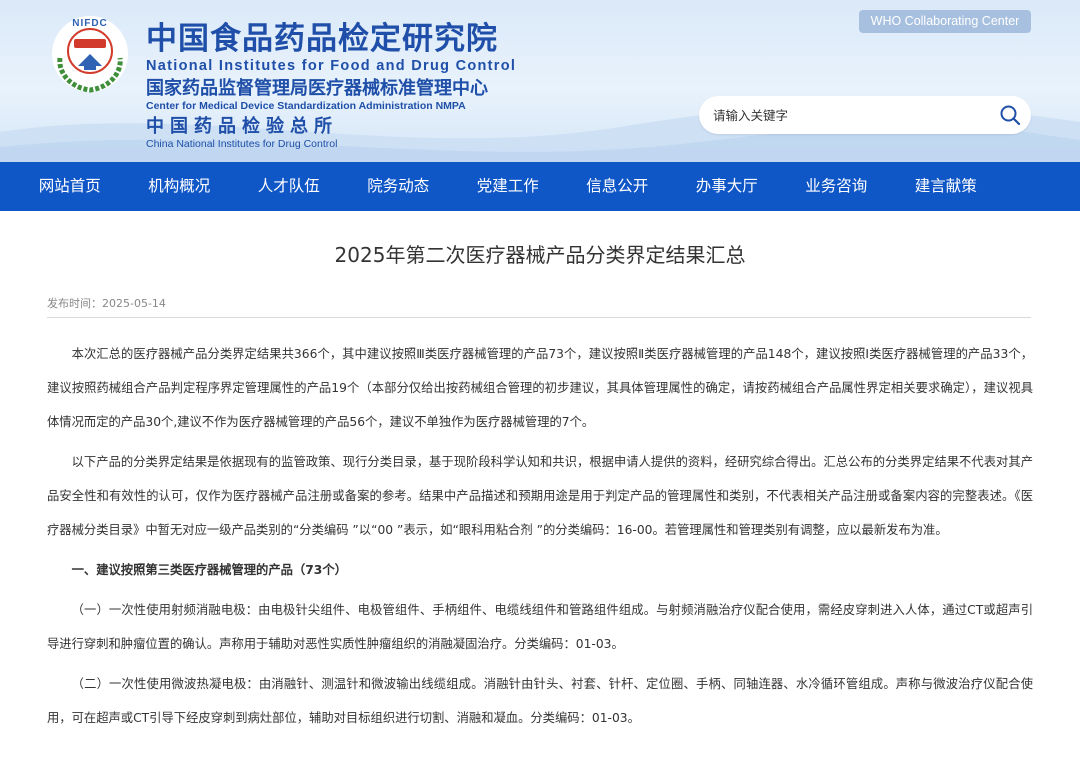  Describe the element at coordinates (90, 54) in the screenshot. I see `nifdc-logo-icon: NIFDC` at that location.